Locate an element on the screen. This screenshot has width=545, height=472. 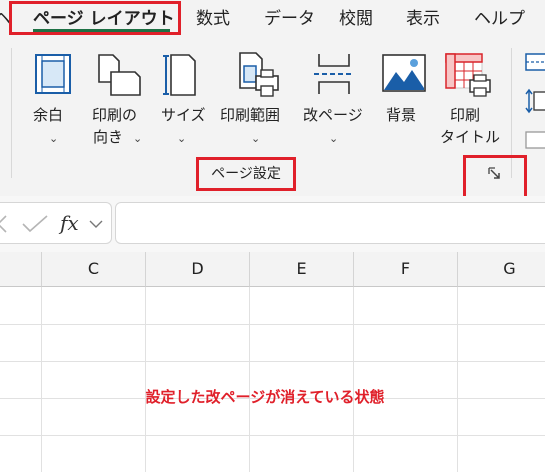
column-header-e: E is located at coordinates (302, 269).